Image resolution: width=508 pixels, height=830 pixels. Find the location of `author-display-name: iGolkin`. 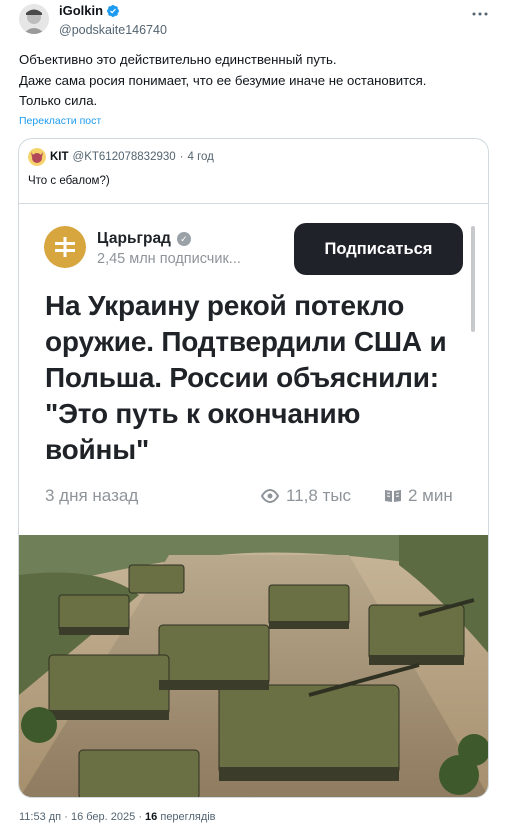

author-display-name: iGolkin is located at coordinates (89, 11).